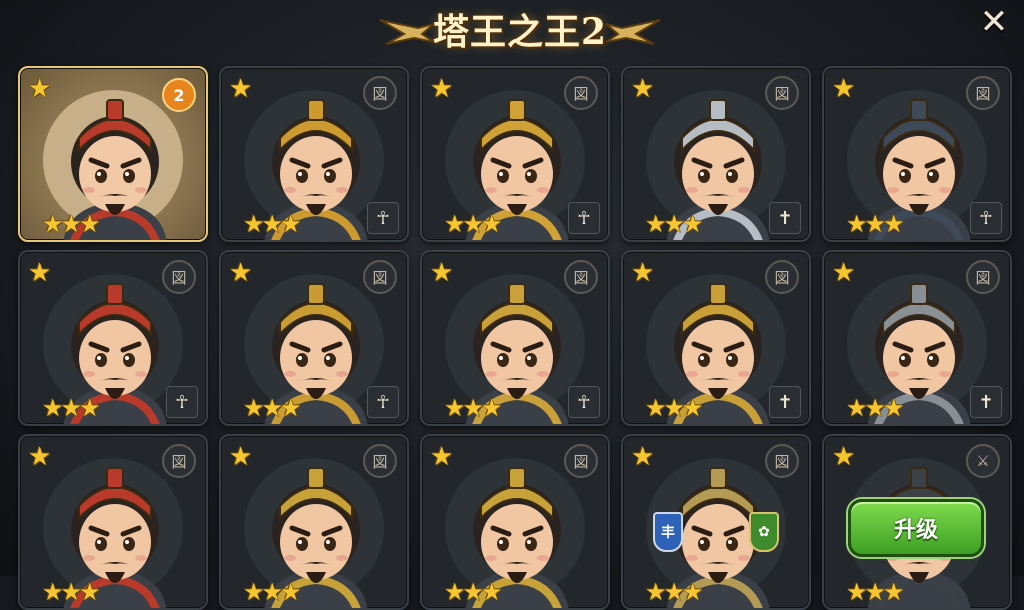  Describe the element at coordinates (314, 154) in the screenshot. I see `hero-card-r1c2: ★ 図 ★★★ ☥` at that location.